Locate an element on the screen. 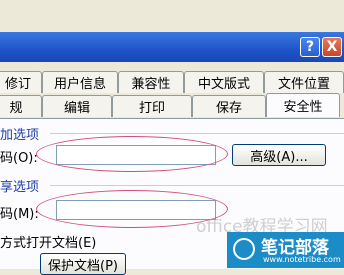 The width and height of the screenshot is (344, 275). open-password-input is located at coordinates (136, 155).